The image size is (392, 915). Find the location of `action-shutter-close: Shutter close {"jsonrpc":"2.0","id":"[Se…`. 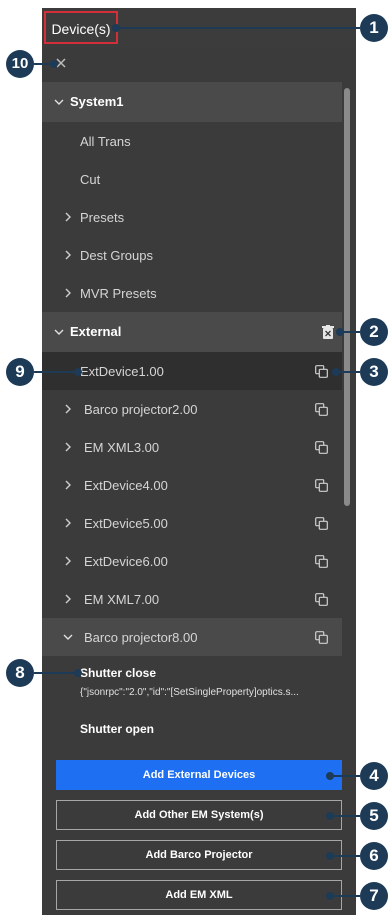

action-shutter-close: Shutter close {"jsonrpc":"2.0","id":"[Se… is located at coordinates (192, 682).